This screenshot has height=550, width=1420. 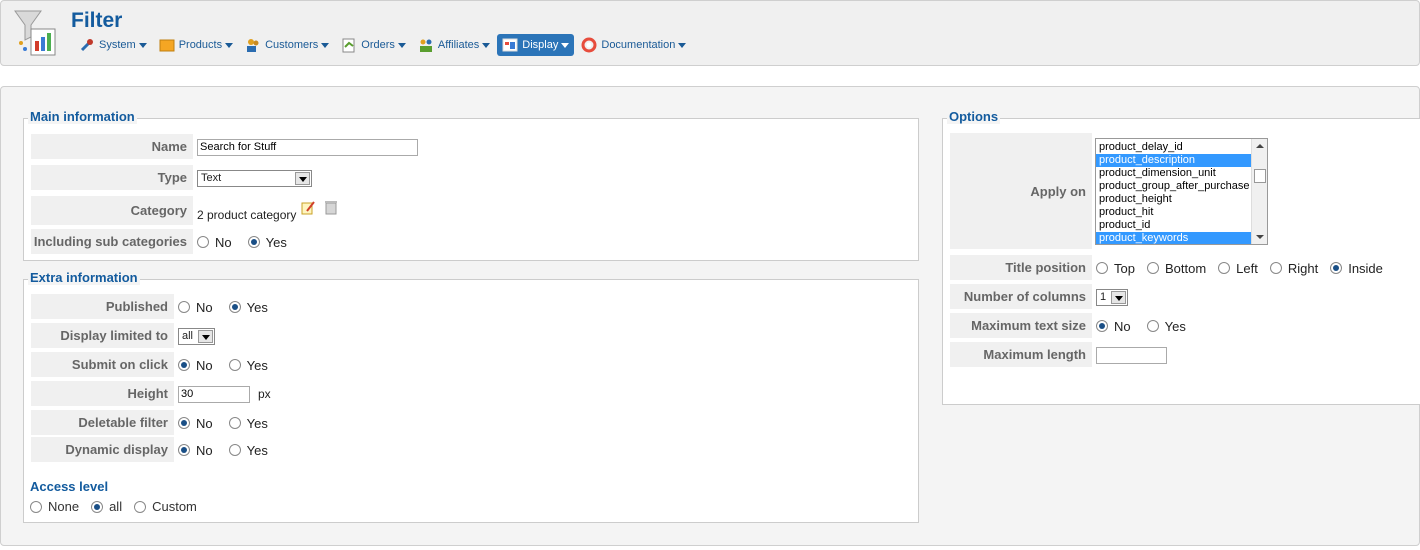 I want to click on number-of-columns-select: 1, so click(x=1112, y=297).